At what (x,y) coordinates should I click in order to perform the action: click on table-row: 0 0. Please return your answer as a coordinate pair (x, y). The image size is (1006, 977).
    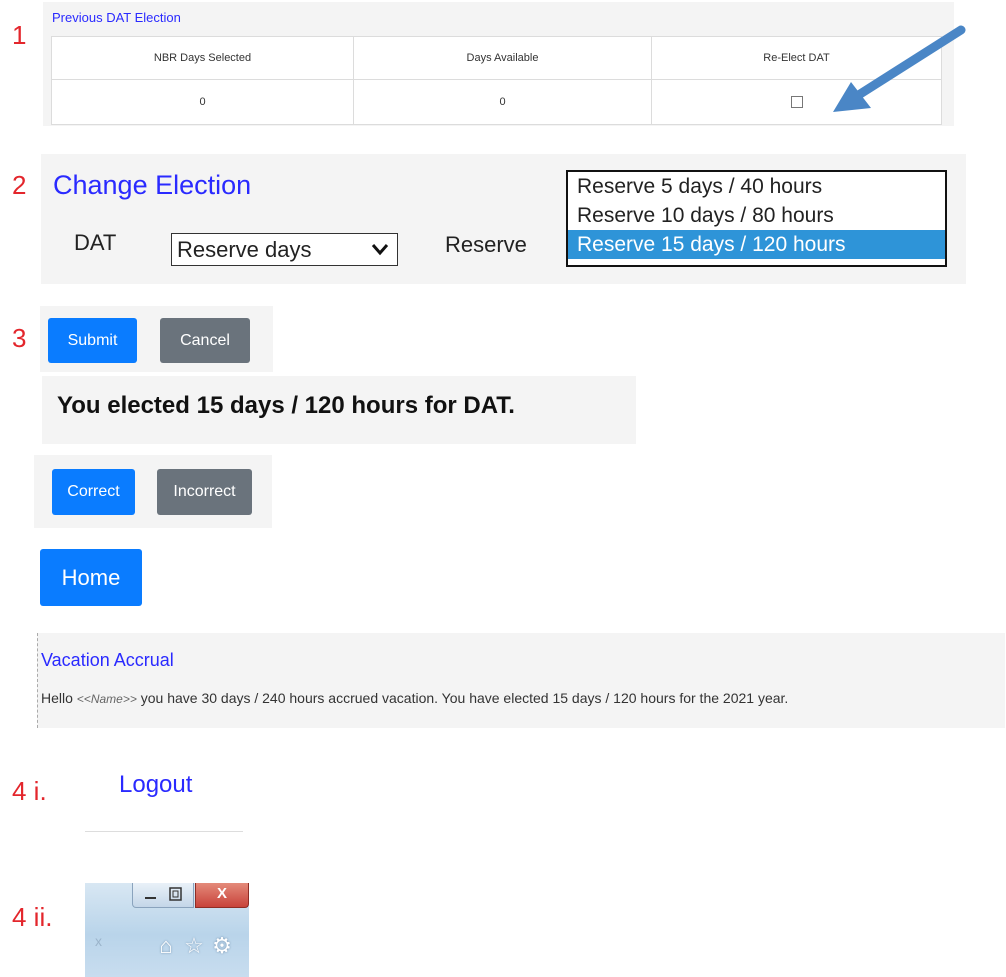
    Looking at the image, I should click on (496, 102).